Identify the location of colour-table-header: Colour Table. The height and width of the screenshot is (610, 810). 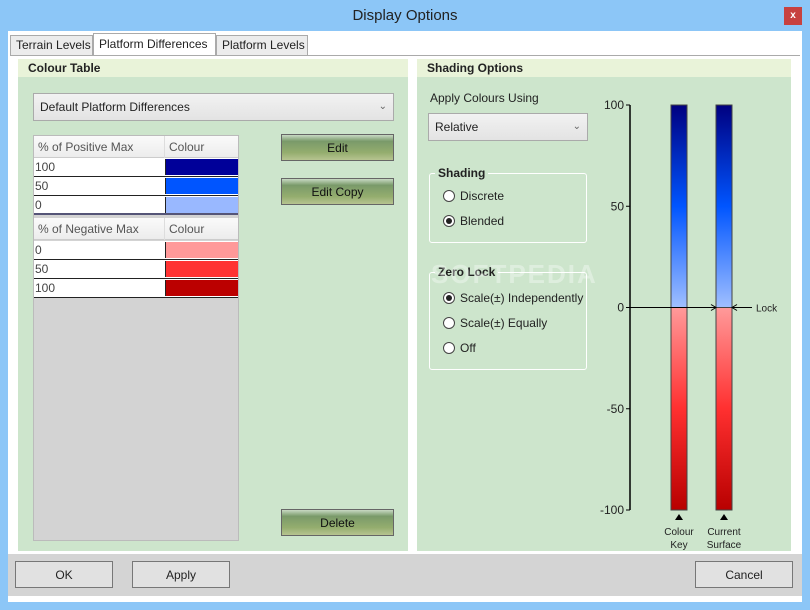
(213, 68).